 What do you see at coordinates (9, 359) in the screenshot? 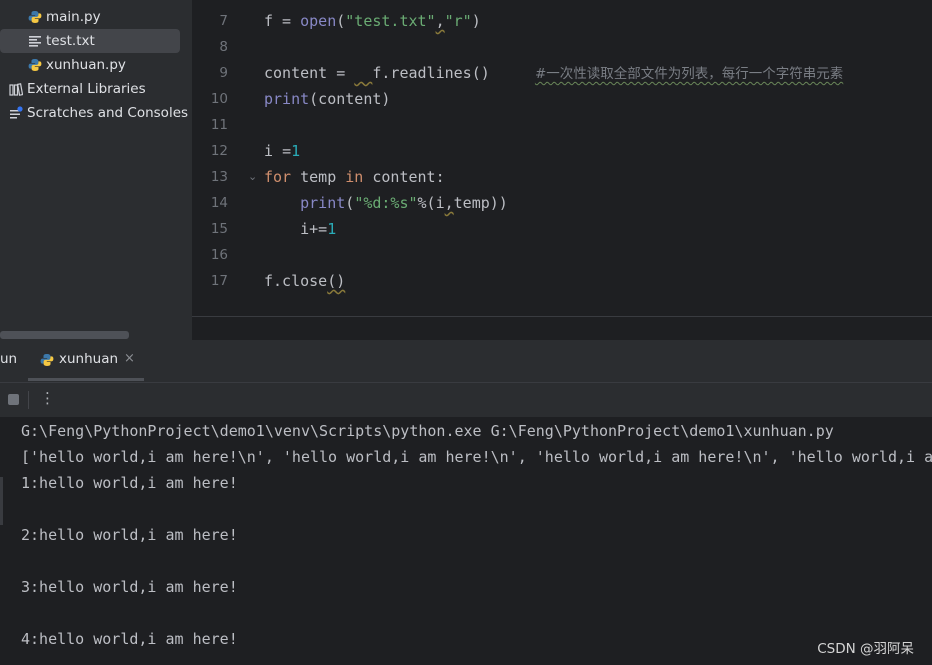
I see `tool-window-title: un` at bounding box center [9, 359].